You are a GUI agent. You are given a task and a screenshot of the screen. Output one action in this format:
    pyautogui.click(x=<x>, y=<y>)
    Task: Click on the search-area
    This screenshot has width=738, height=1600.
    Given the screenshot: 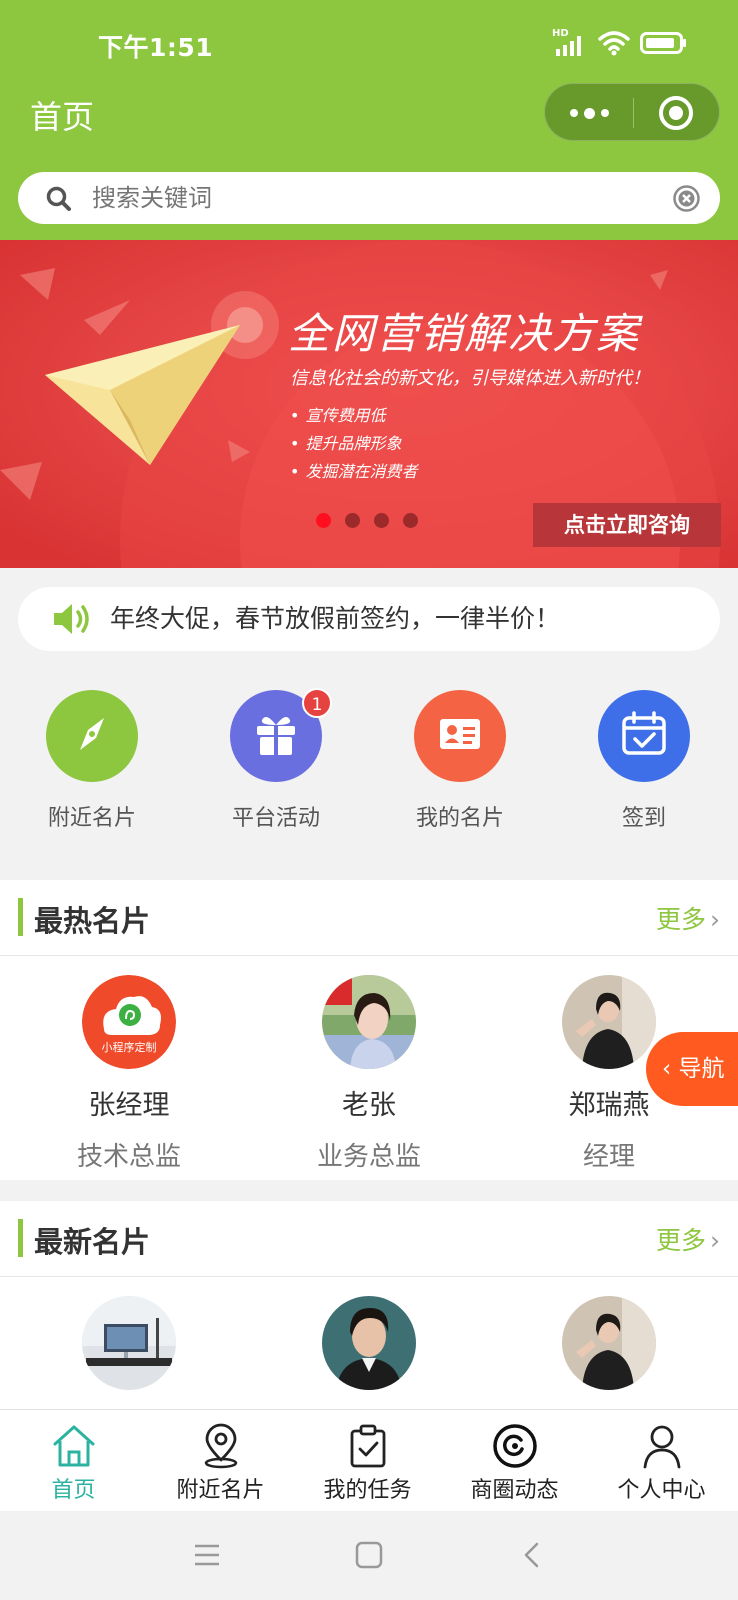 What is the action you would take?
    pyautogui.click(x=369, y=198)
    